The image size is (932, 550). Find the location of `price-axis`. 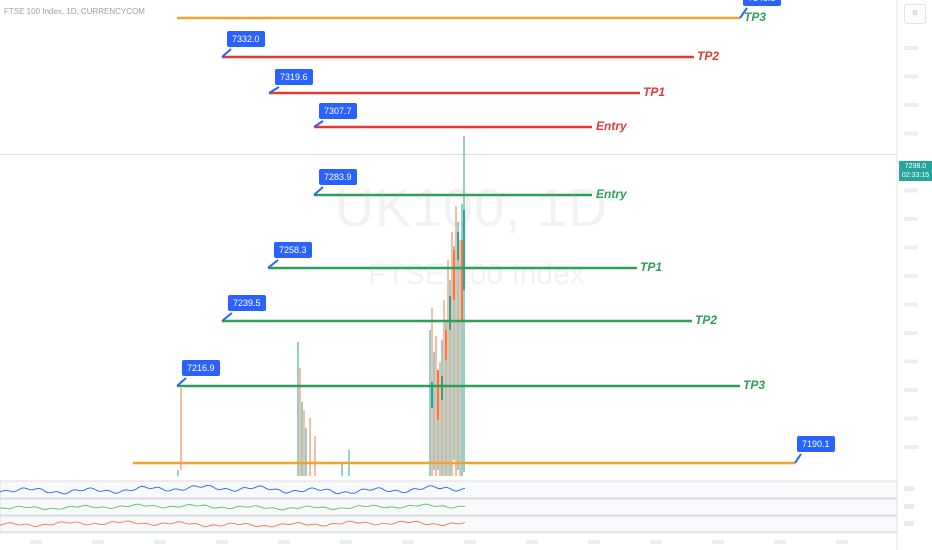

price-axis is located at coordinates (907, 275).